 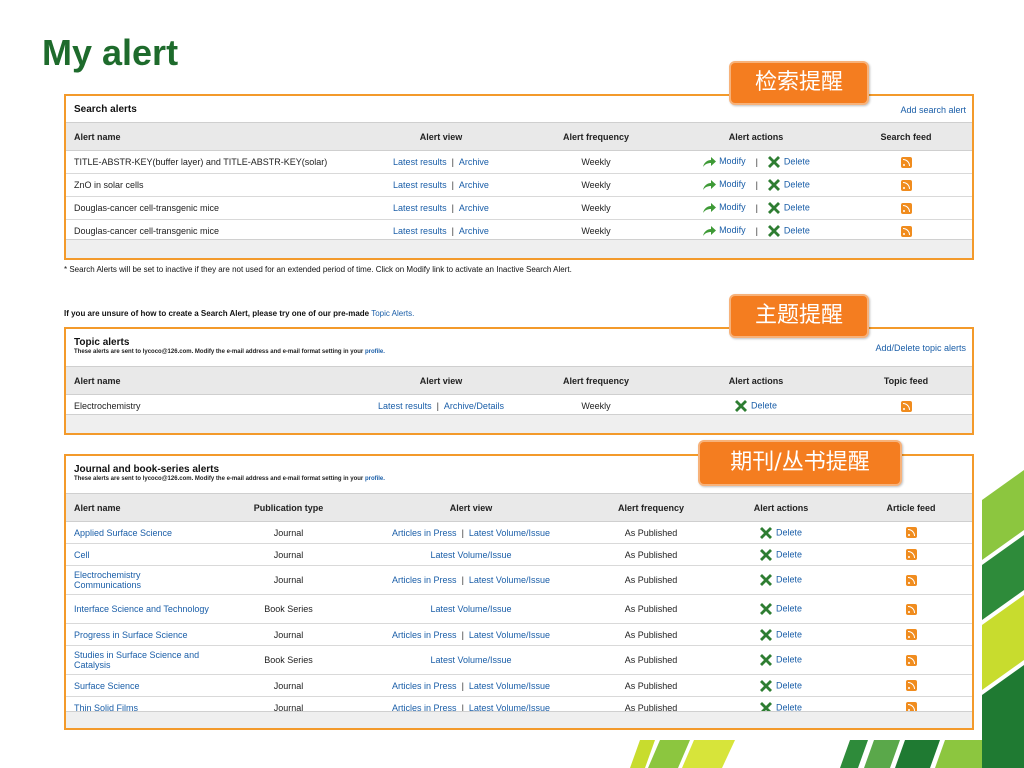 I want to click on column-header: Search feed, so click(x=906, y=136).